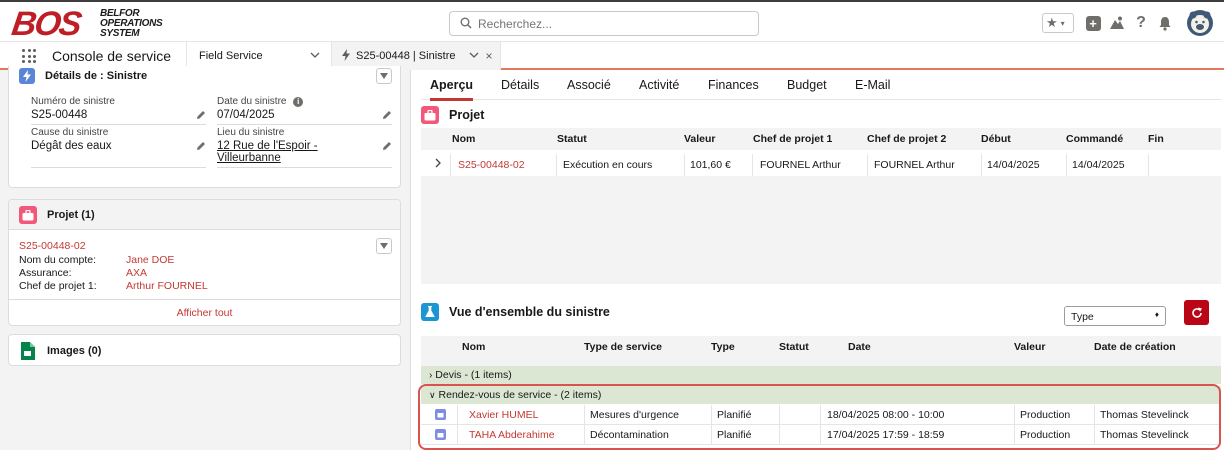 This screenshot has height=450, width=1224. I want to click on favorites-button: ★ ▾, so click(1058, 23).